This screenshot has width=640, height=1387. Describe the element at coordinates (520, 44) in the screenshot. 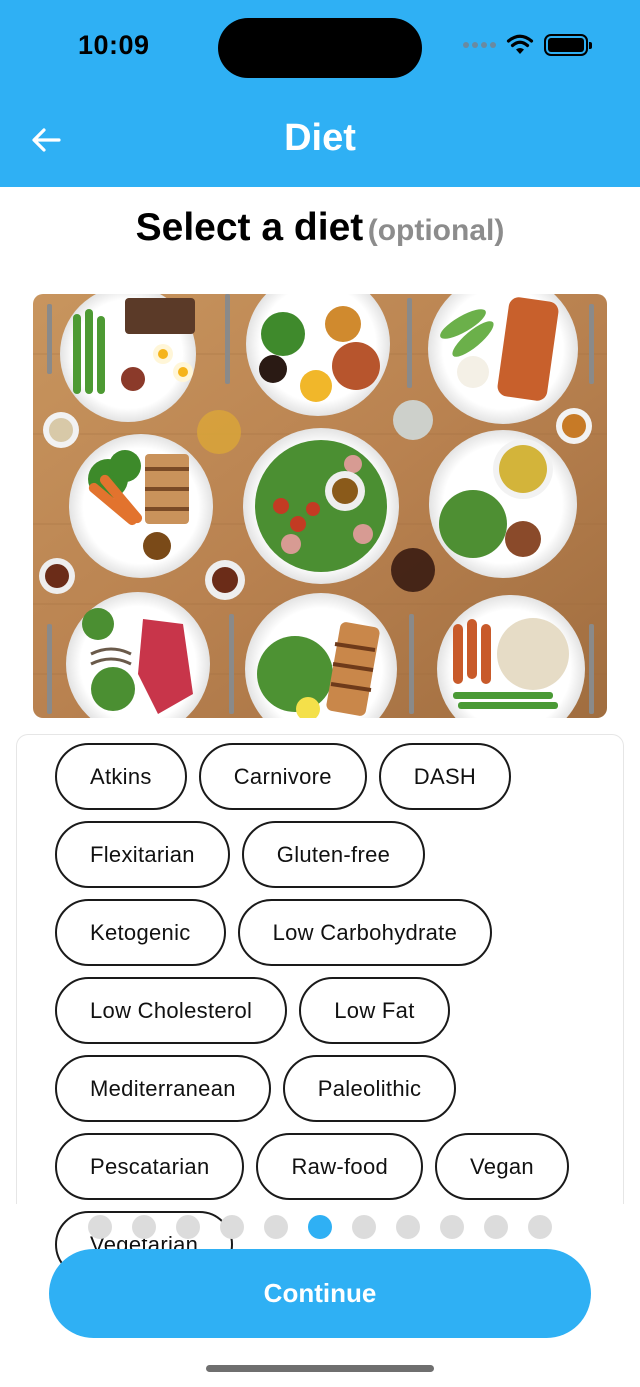

I see `wifi-icon` at that location.